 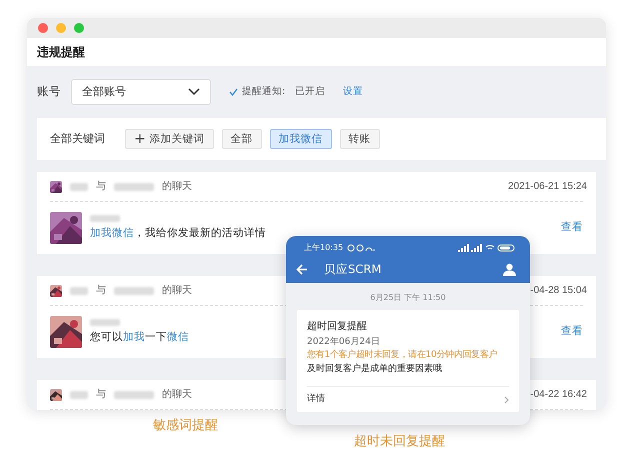 I want to click on status-icons, so click(x=361, y=248).